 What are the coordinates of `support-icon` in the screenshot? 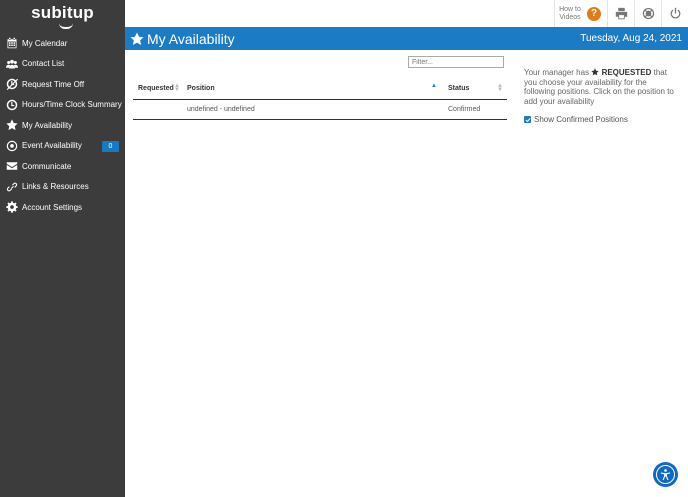 It's located at (648, 13).